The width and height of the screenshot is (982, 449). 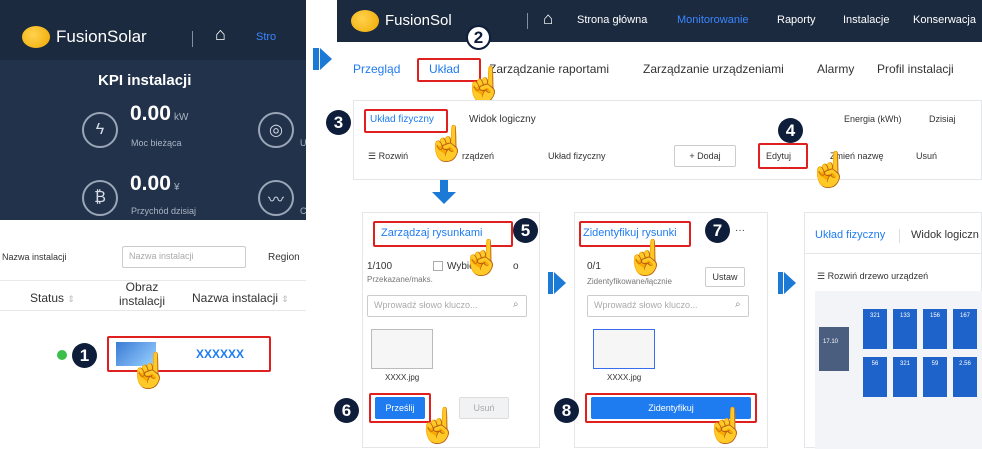 What do you see at coordinates (176, 187) in the screenshot?
I see `income-unit: ¥` at bounding box center [176, 187].